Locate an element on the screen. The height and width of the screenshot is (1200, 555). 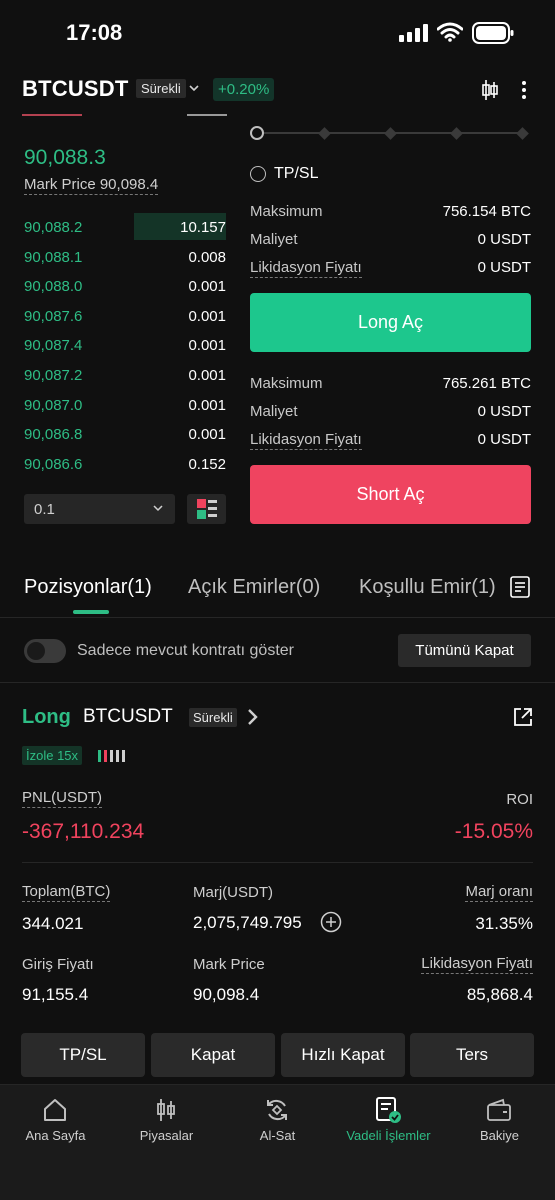
margin-ratio-value: 31.35% is located at coordinates (504, 923).